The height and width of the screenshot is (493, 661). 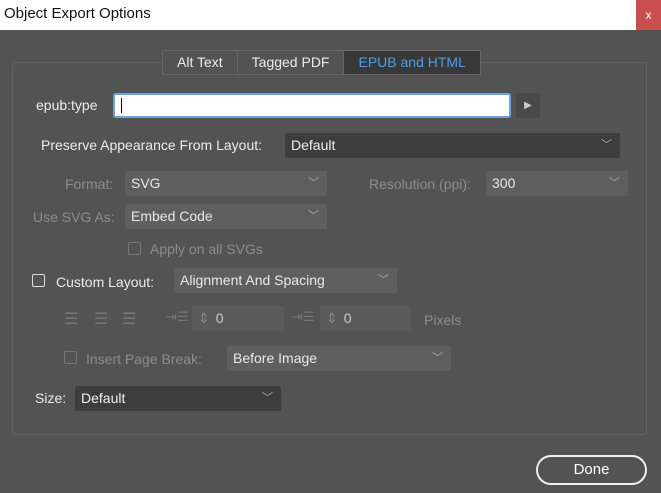 I want to click on use-svg-value: Embed Code, so click(x=172, y=216).